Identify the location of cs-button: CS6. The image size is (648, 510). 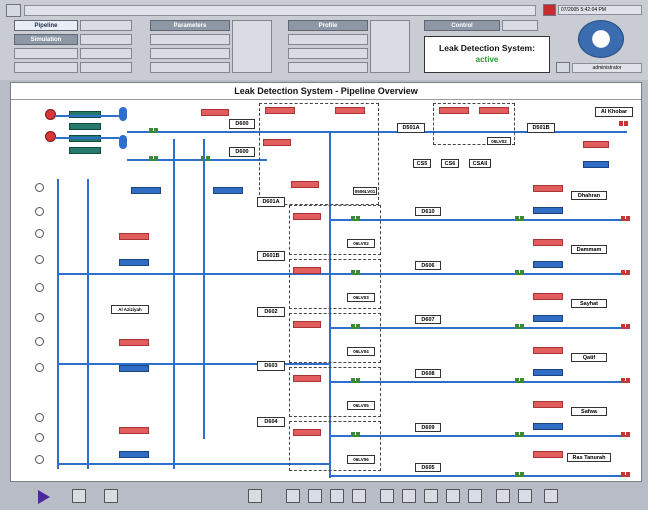
(450, 163).